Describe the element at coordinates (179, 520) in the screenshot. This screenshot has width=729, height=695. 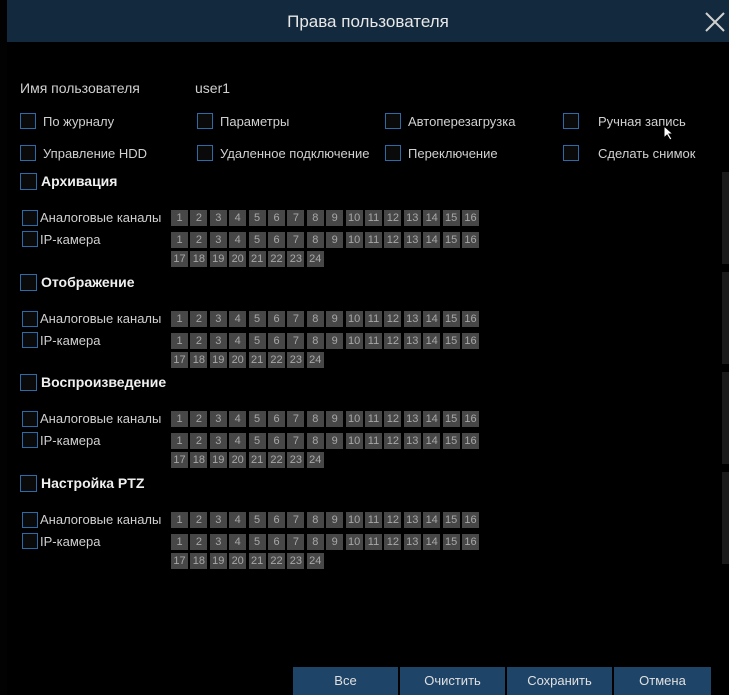
I see `analog-channel-button: 1` at that location.